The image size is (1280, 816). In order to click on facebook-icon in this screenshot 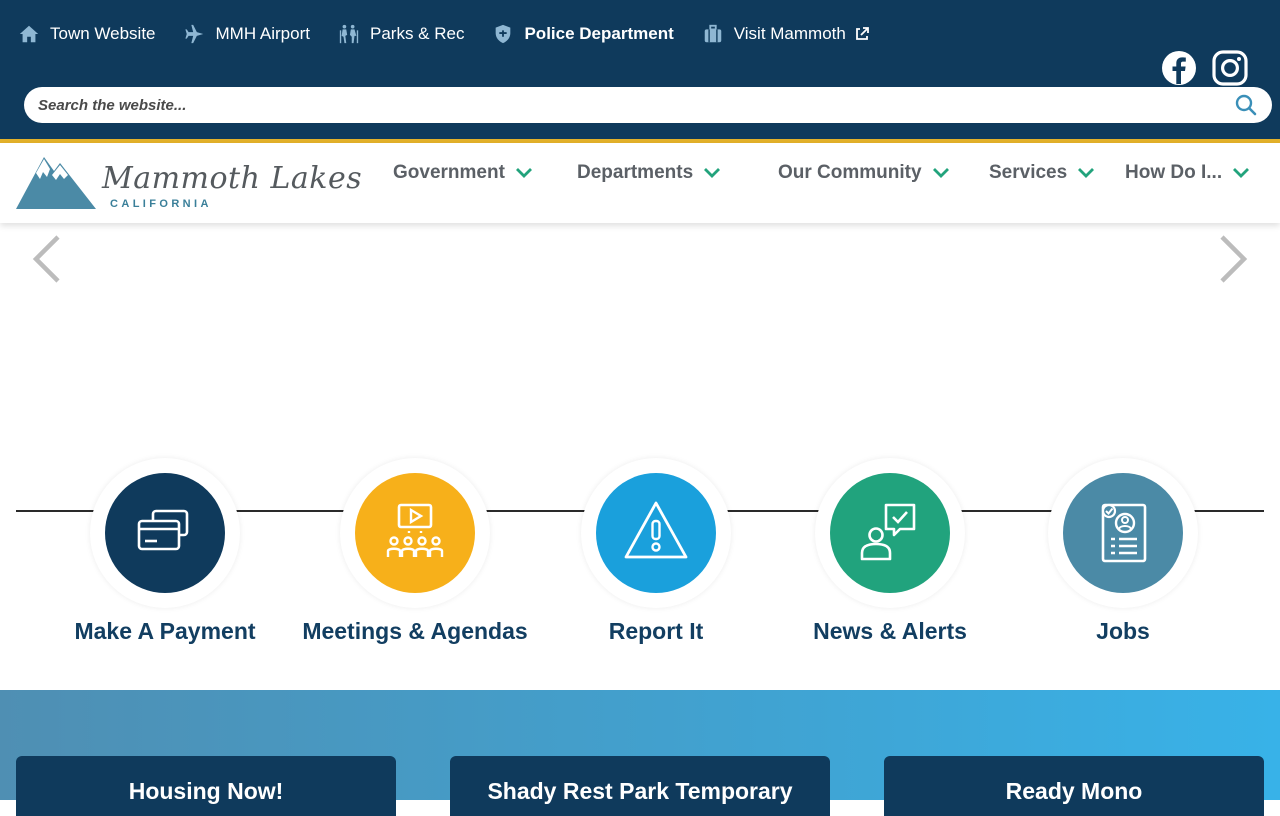, I will do `click(1179, 68)`.